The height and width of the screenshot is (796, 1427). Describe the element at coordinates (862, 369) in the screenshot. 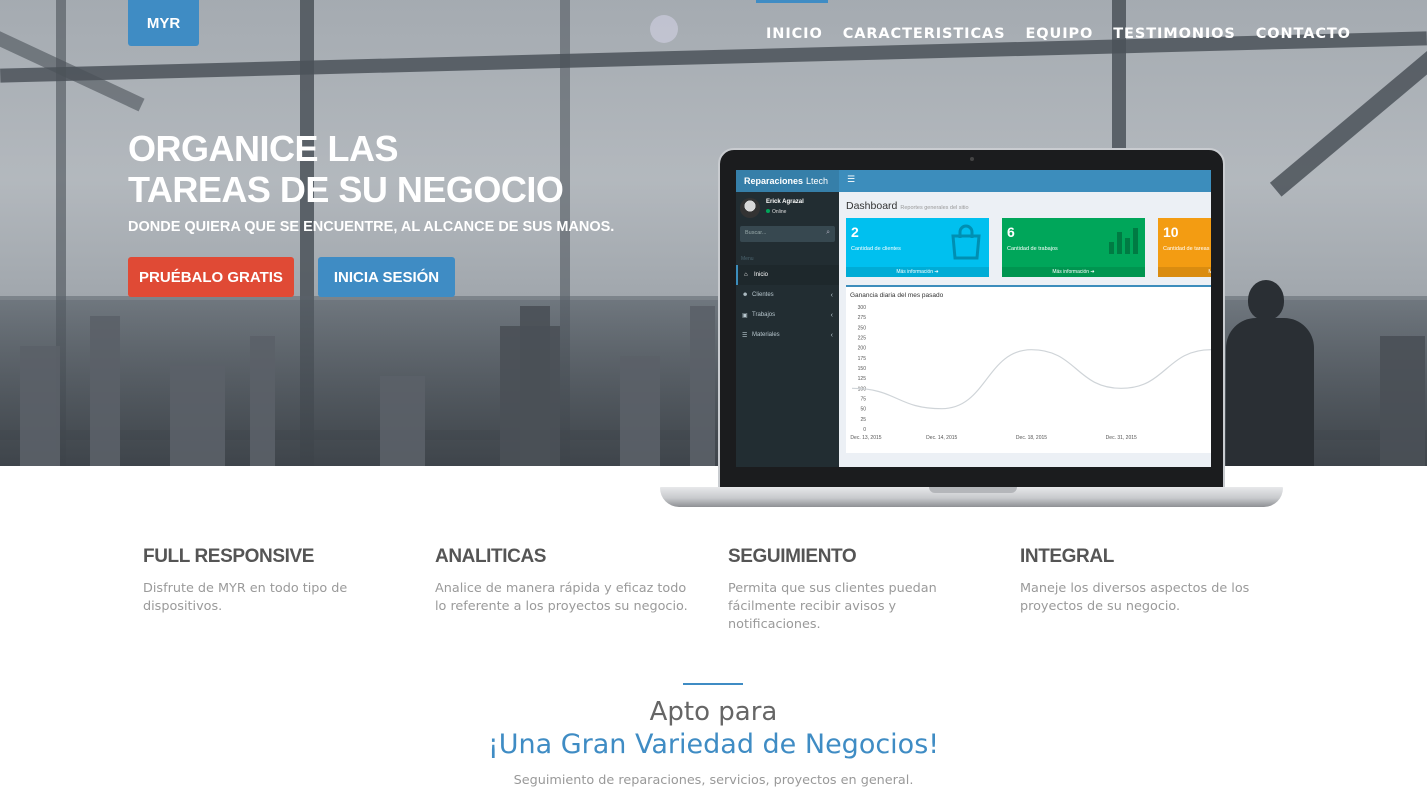

I see `y-tick-label: 150` at that location.